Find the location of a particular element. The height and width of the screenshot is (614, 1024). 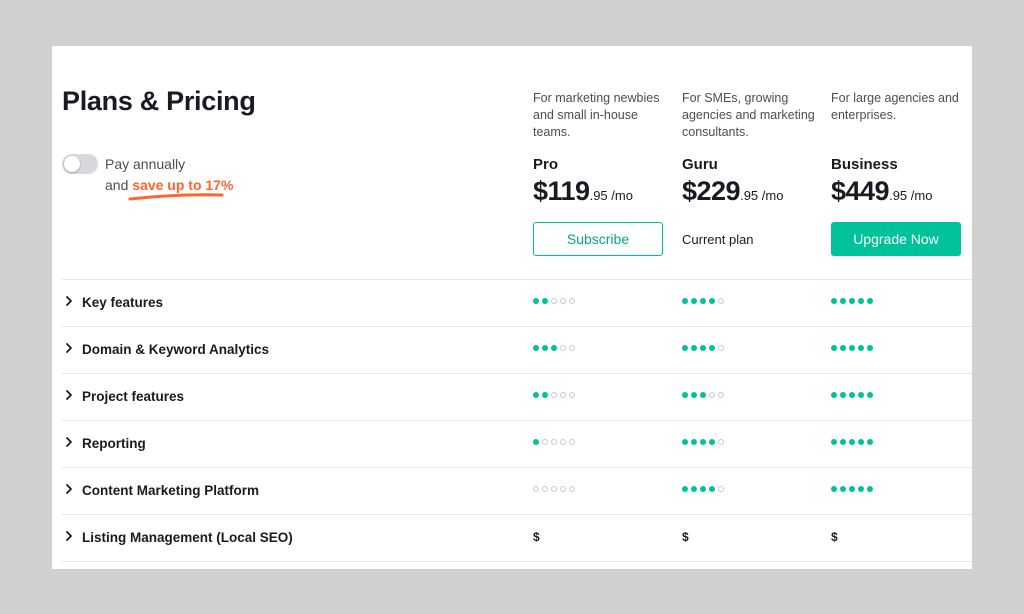

feature-row: Listing Management (Local SEO) $ $ $ is located at coordinates (517, 538).